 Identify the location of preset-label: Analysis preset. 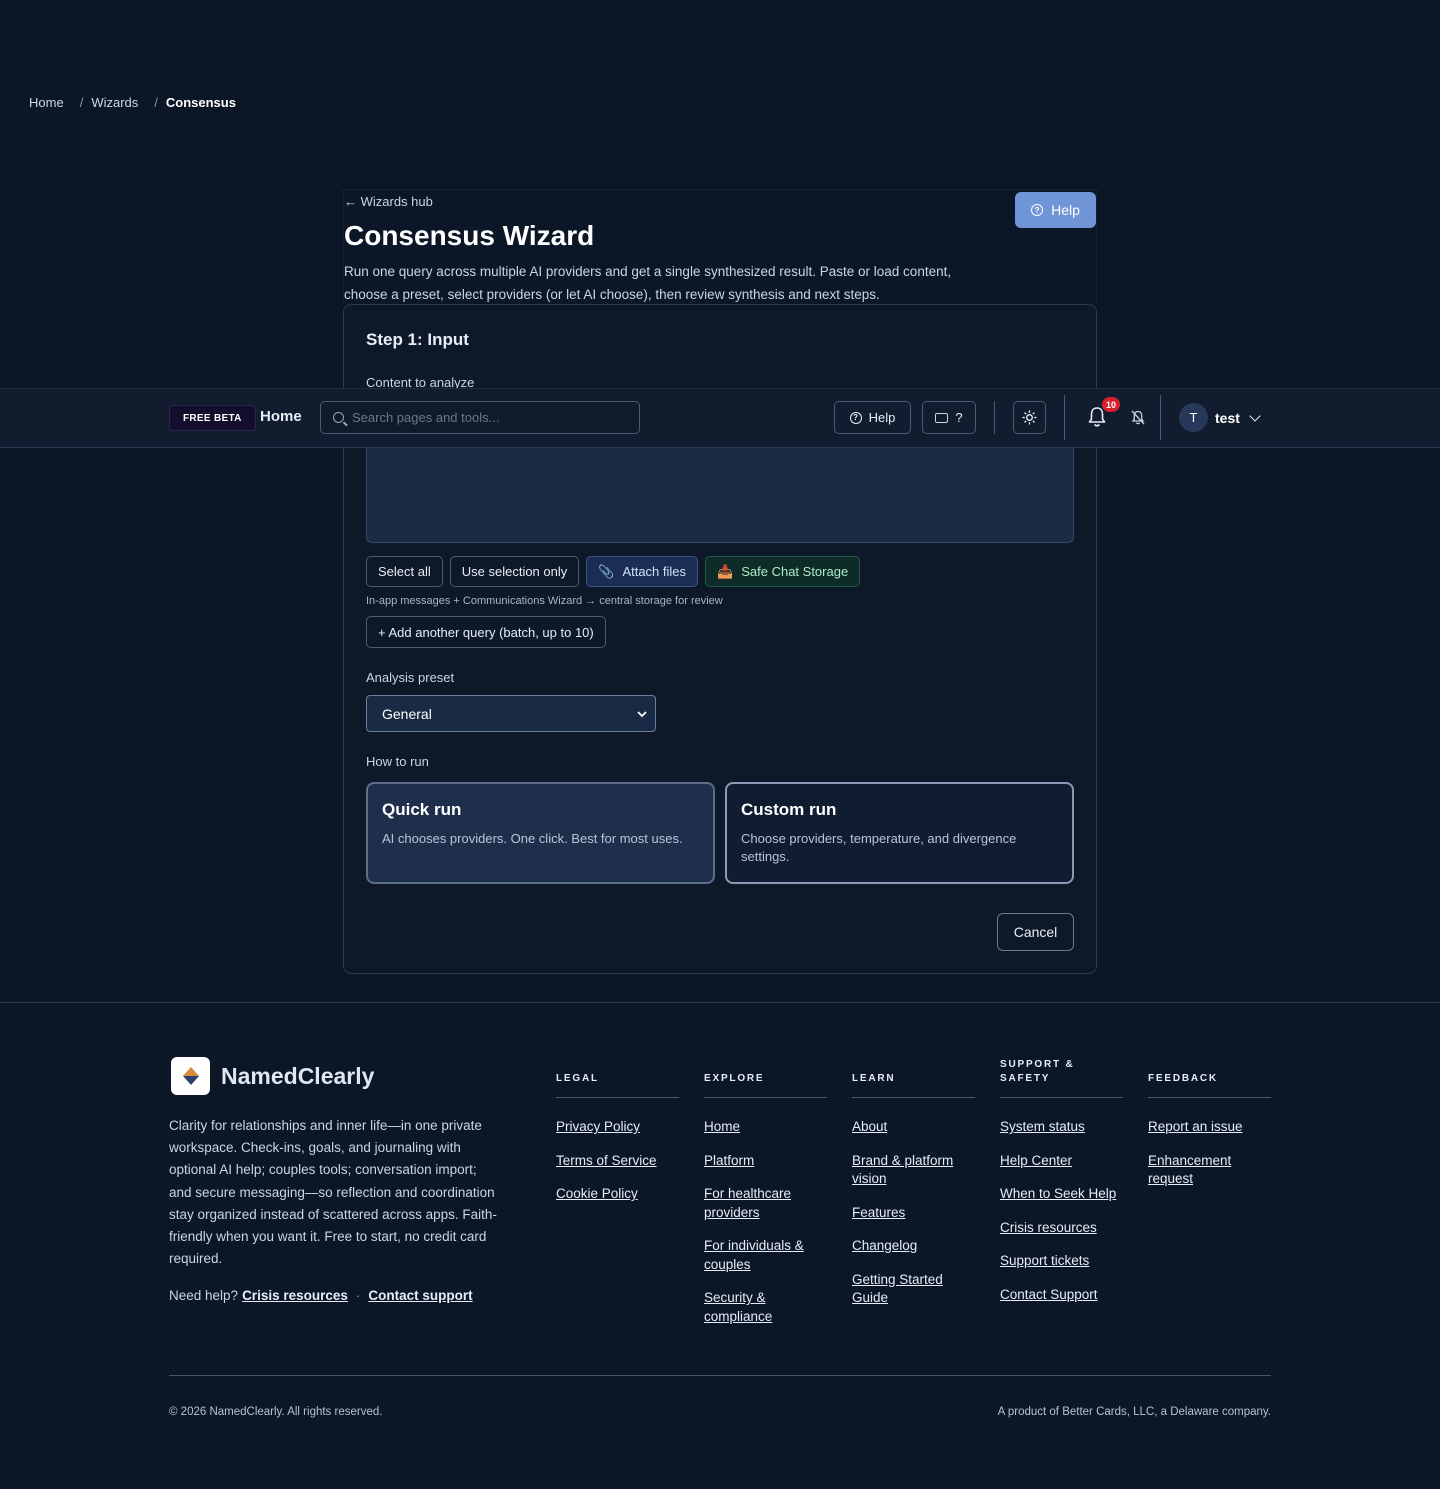
(410, 677).